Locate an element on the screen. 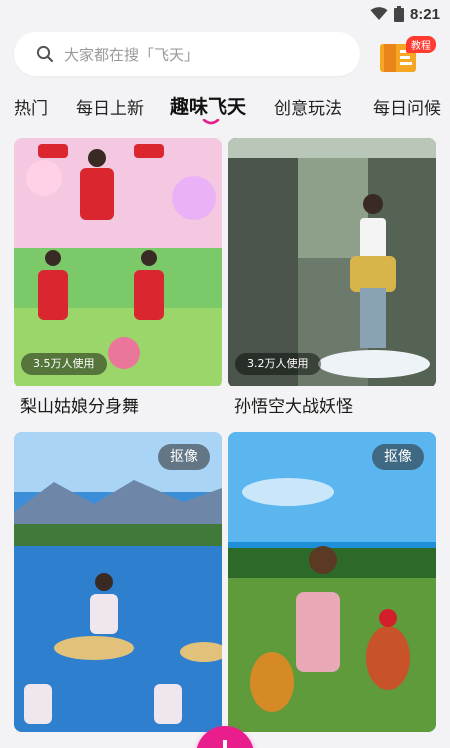 Image resolution: width=450 pixels, height=748 pixels. tutorial-badge: 教程 is located at coordinates (421, 44).